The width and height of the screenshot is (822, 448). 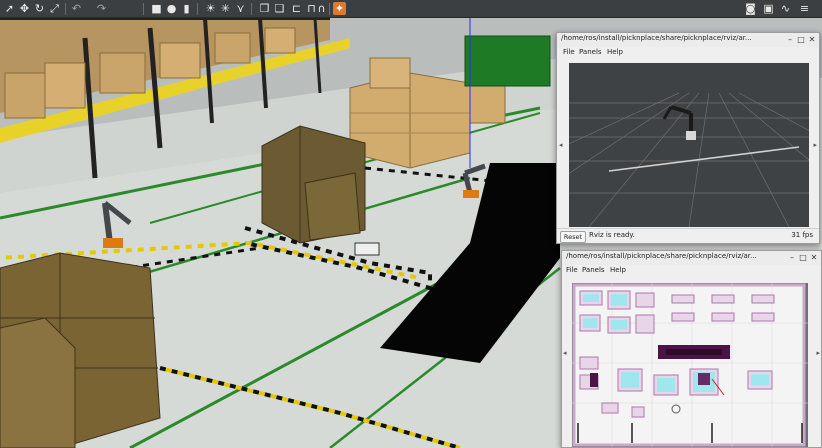 I want to click on point-light-icon: ✳, so click(x=225, y=8).